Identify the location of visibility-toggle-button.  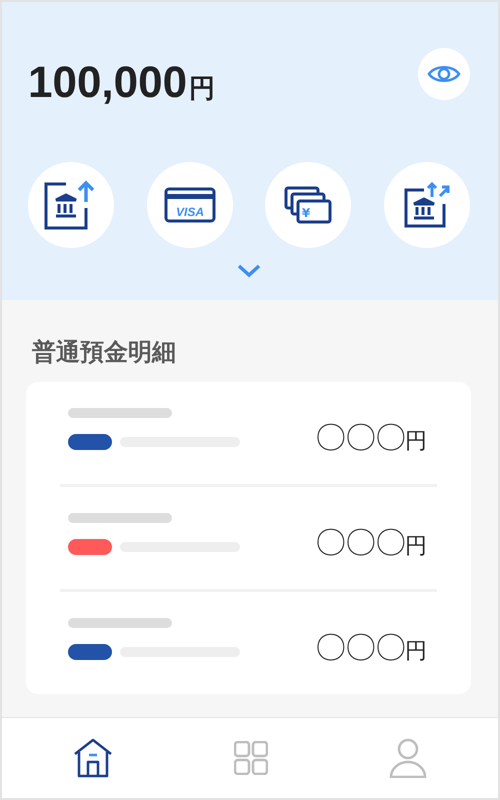
(444, 74).